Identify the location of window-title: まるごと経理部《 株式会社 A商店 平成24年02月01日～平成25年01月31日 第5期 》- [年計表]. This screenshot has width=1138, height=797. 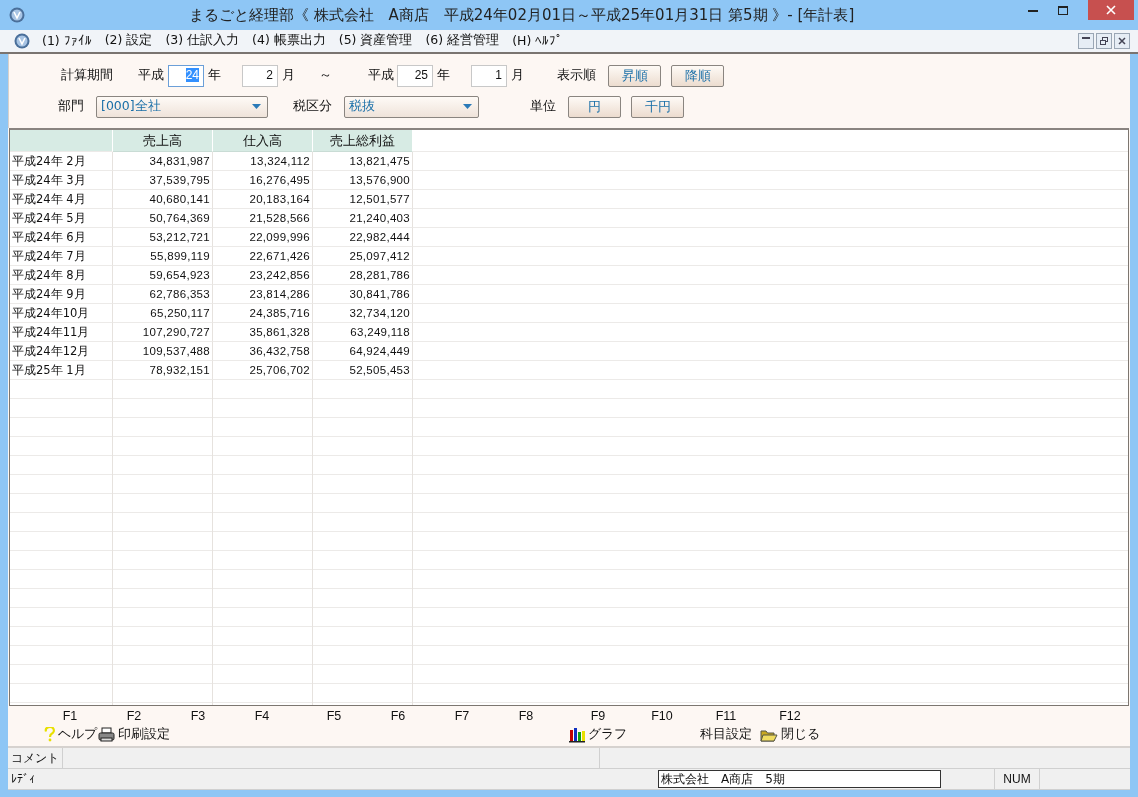
(521, 15).